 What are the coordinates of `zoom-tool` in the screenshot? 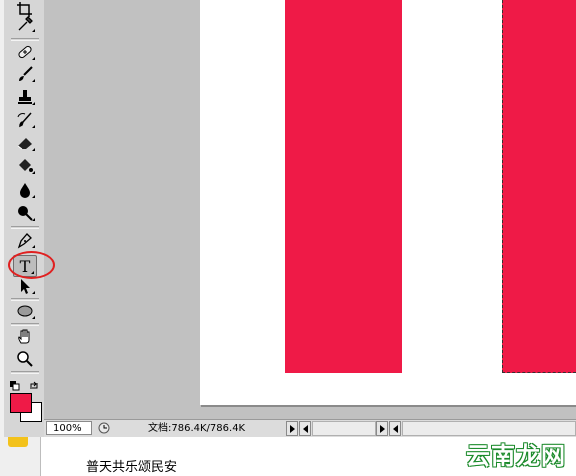 It's located at (25, 359).